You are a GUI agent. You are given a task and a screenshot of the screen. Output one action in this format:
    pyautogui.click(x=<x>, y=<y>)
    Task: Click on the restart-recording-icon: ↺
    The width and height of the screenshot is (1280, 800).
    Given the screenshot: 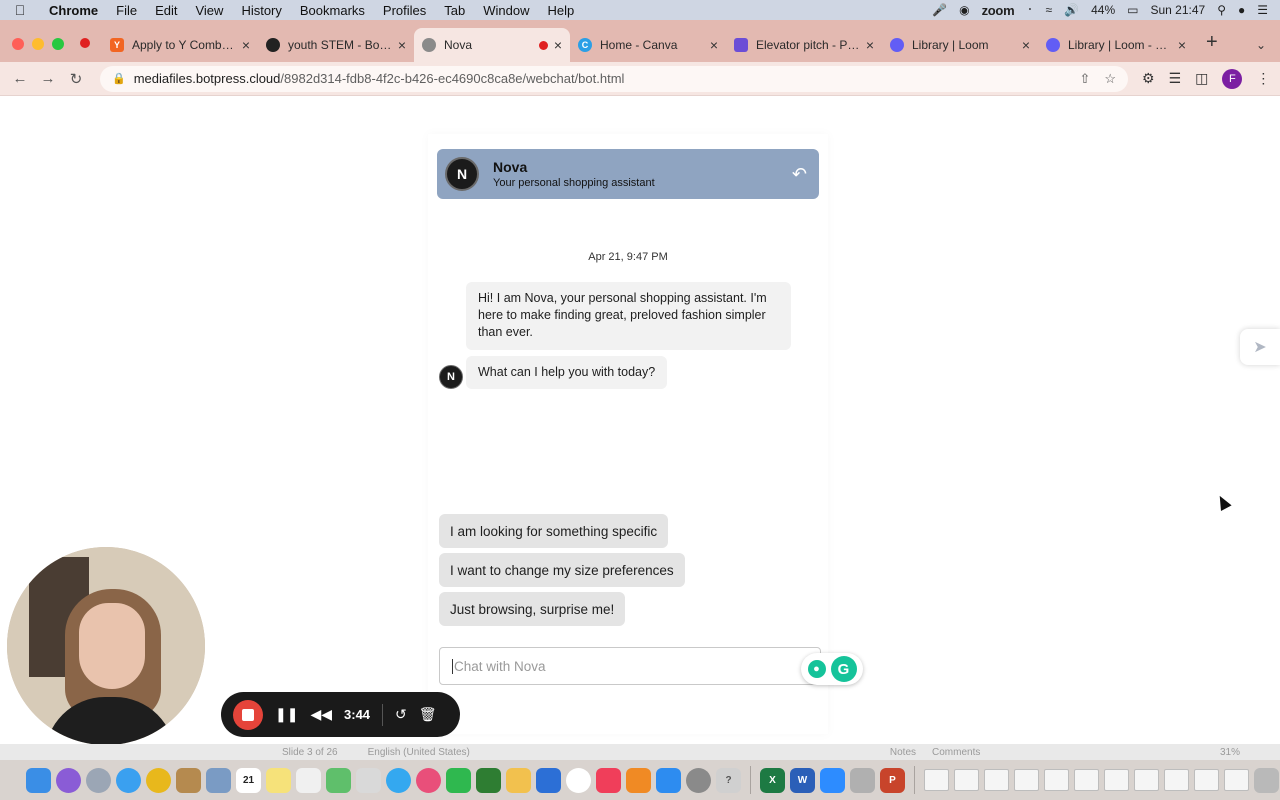 What is the action you would take?
    pyautogui.click(x=401, y=714)
    